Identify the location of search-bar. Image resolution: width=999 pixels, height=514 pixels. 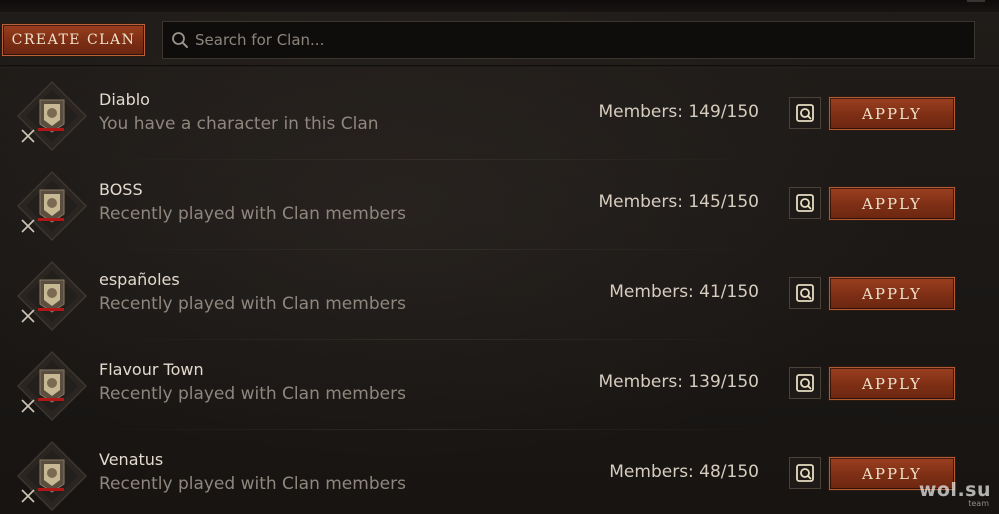
(568, 40).